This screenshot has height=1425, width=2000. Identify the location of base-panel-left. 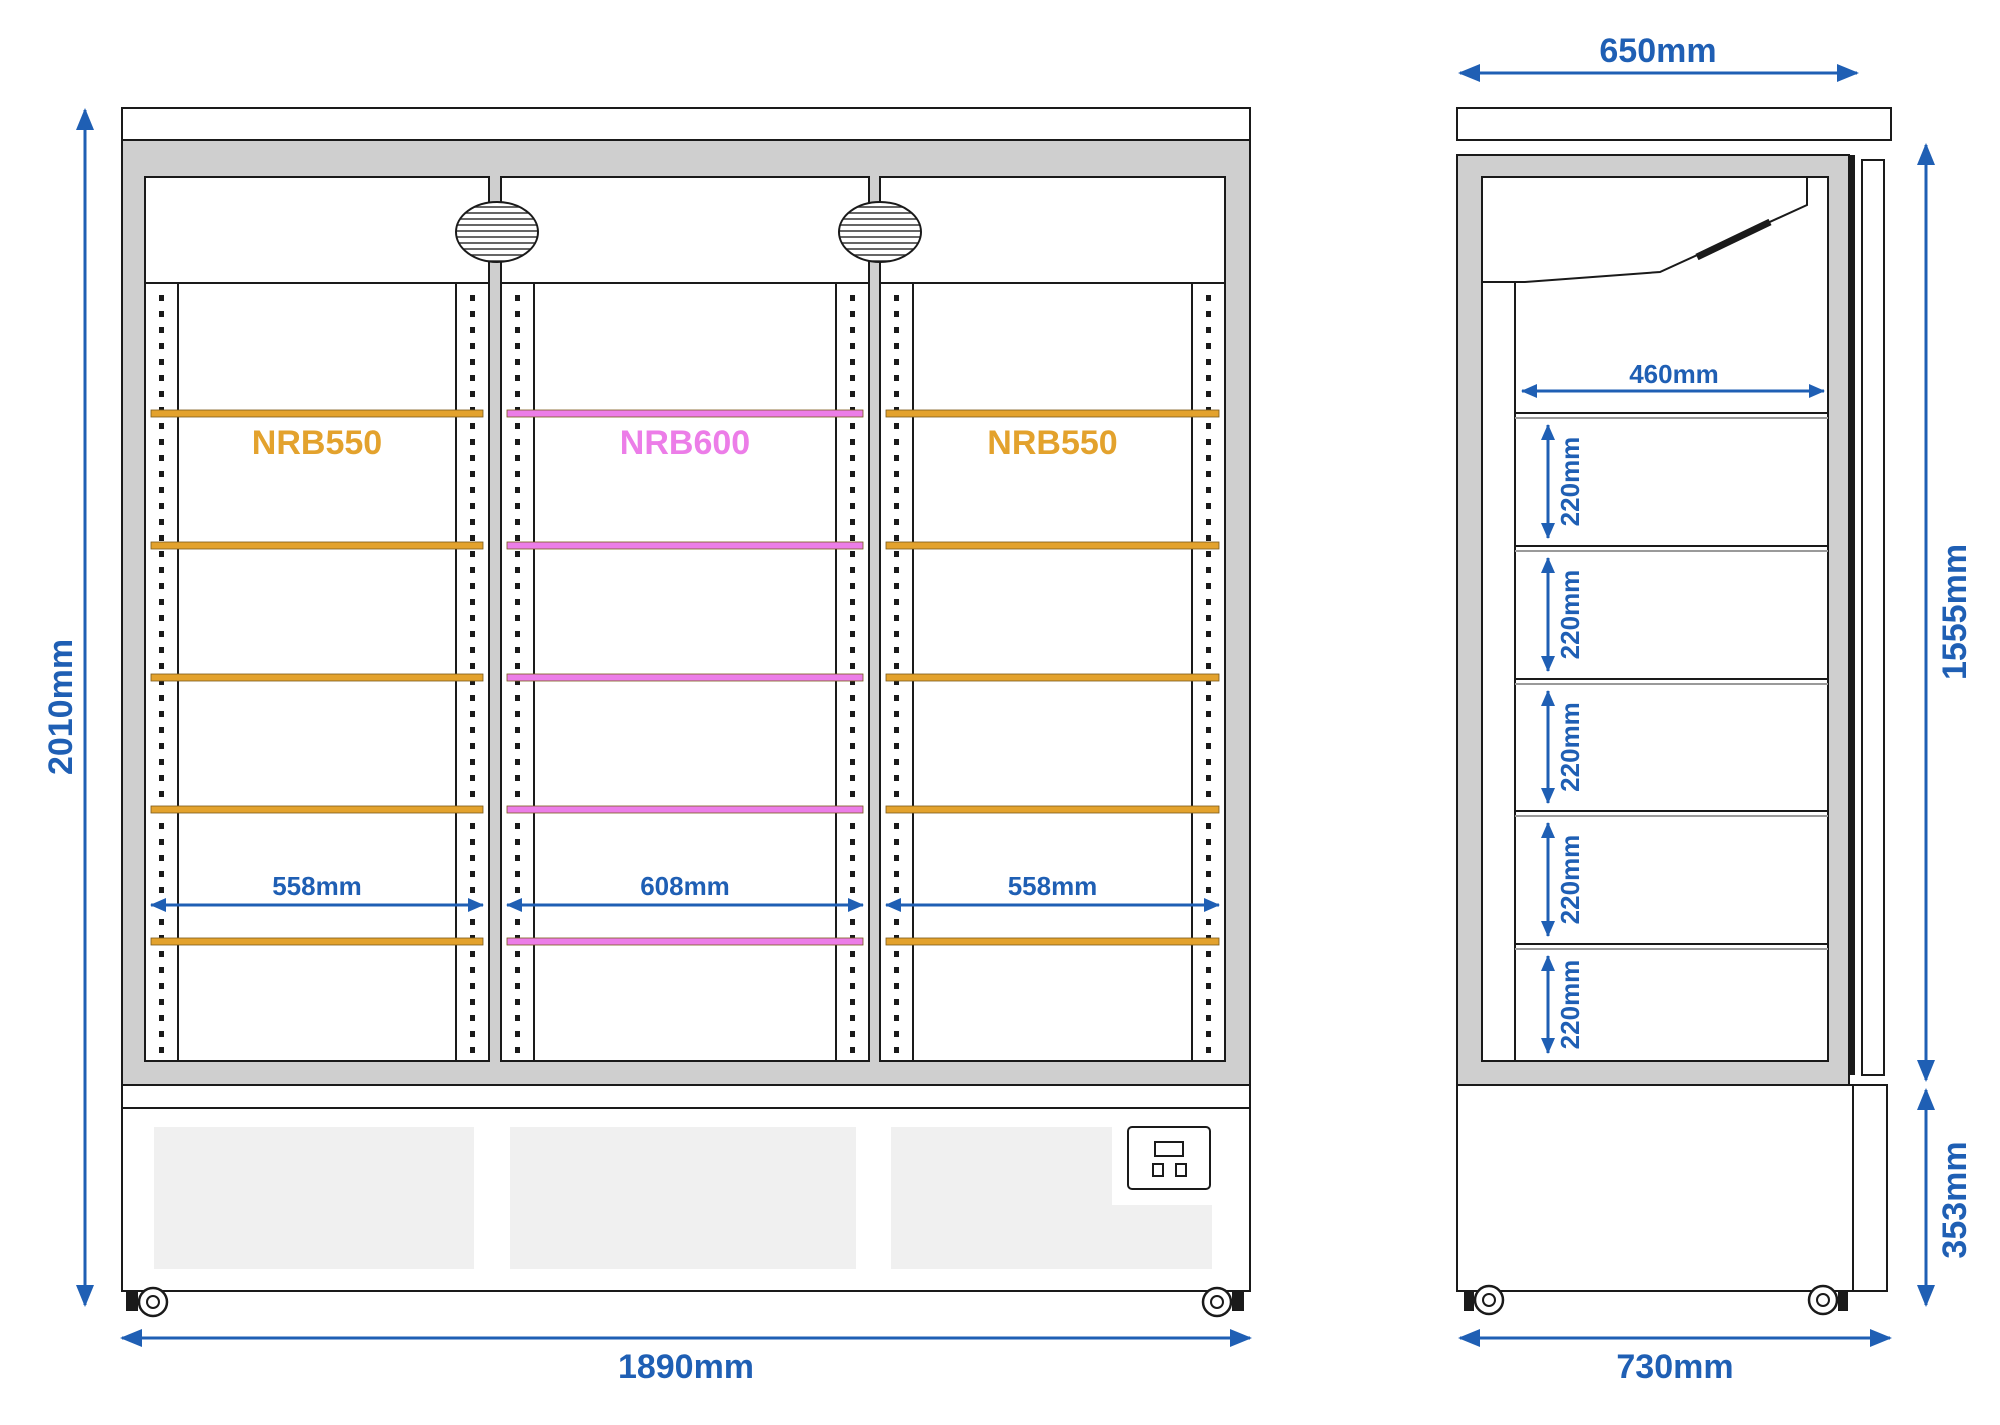
(314, 1198).